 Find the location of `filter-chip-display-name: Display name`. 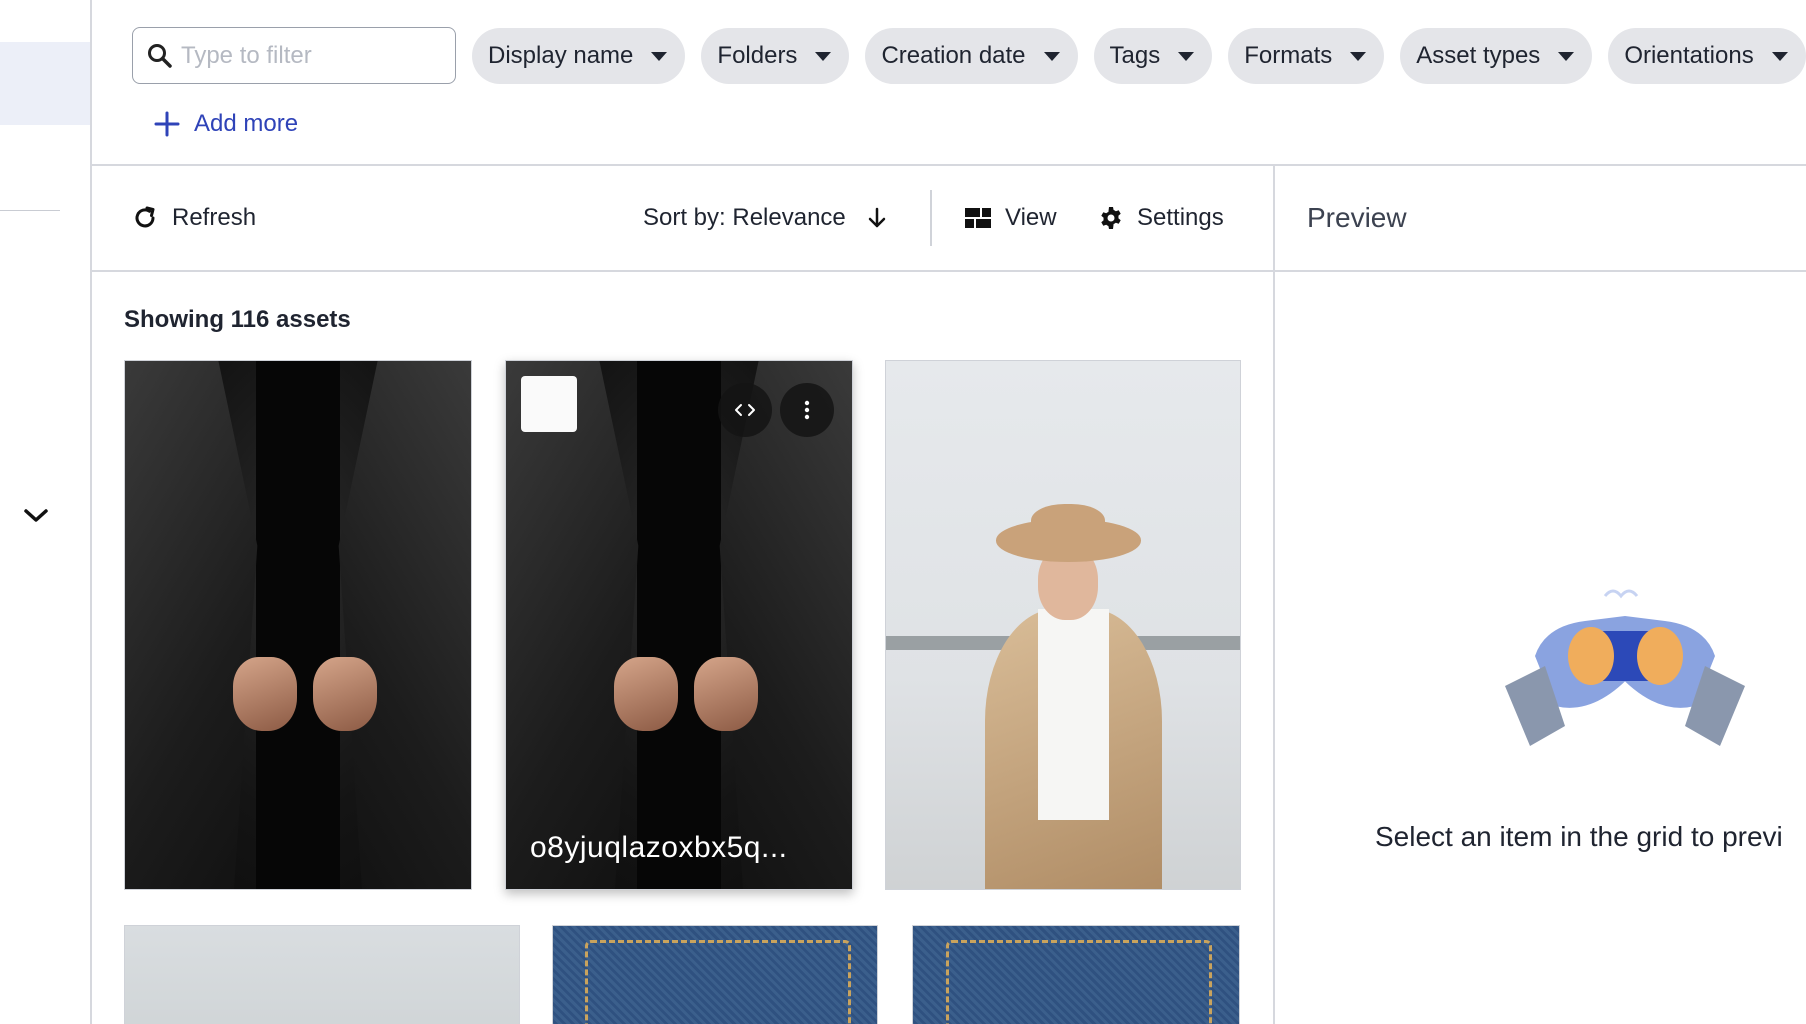

filter-chip-display-name: Display name is located at coordinates (579, 56).